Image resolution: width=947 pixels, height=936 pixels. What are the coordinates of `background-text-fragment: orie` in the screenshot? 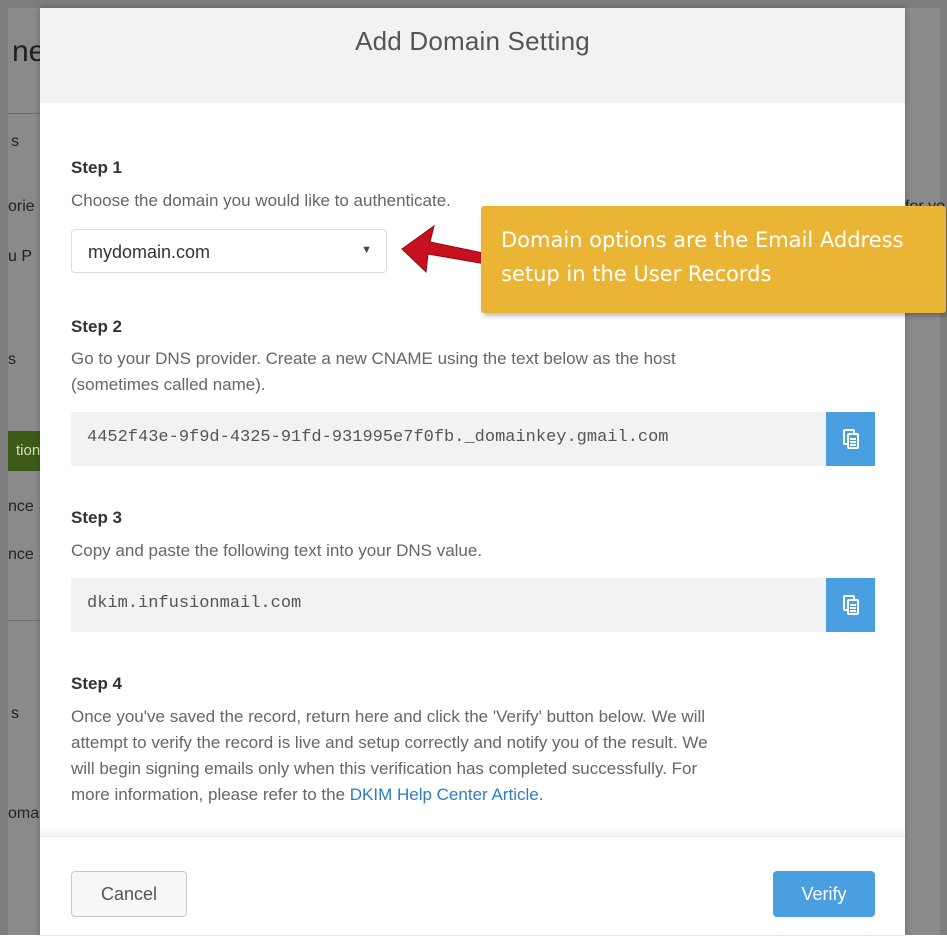 It's located at (21, 206).